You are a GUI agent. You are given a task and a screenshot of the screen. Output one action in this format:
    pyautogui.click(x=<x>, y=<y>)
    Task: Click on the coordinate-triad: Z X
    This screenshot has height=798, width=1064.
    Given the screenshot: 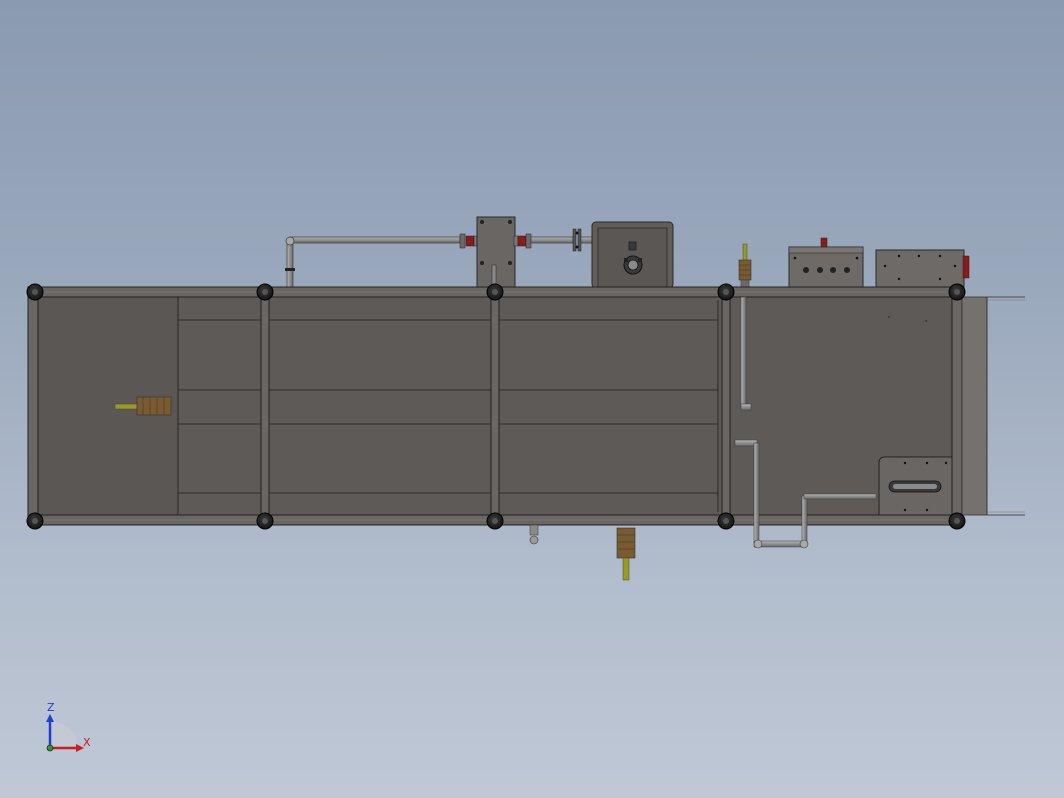 What is the action you would take?
    pyautogui.click(x=68, y=726)
    